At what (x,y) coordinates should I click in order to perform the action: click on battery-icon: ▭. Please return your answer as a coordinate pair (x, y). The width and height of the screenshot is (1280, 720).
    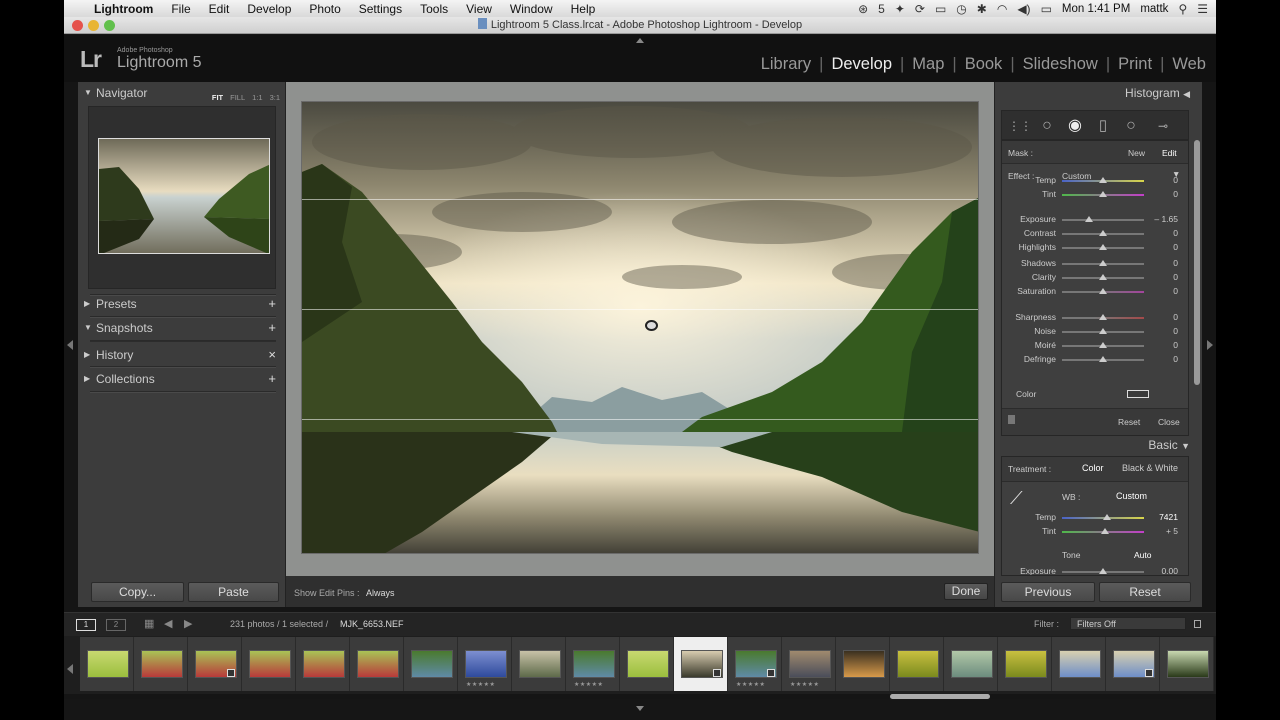
    Looking at the image, I should click on (1046, 9).